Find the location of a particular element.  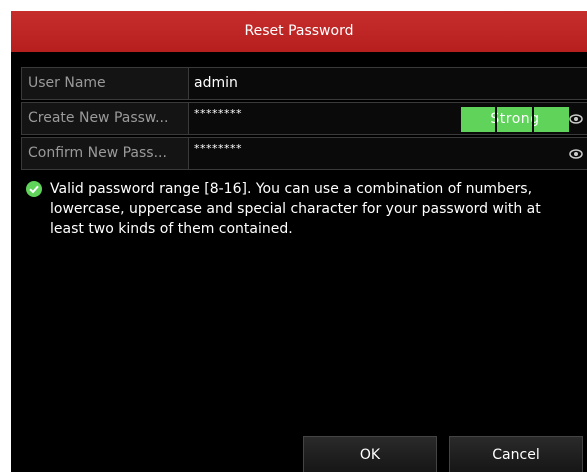

show-confirm-password-eye-icon is located at coordinates (576, 154).